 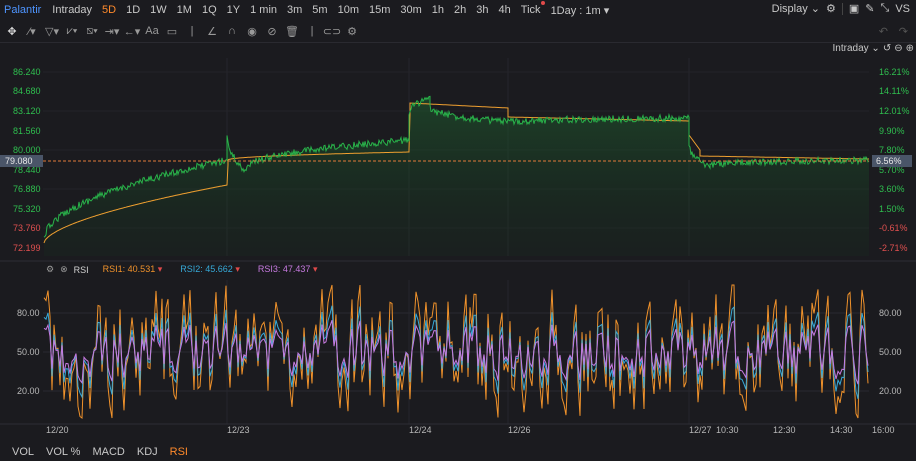 I want to click on tab-1m: 1M, so click(x=184, y=10).